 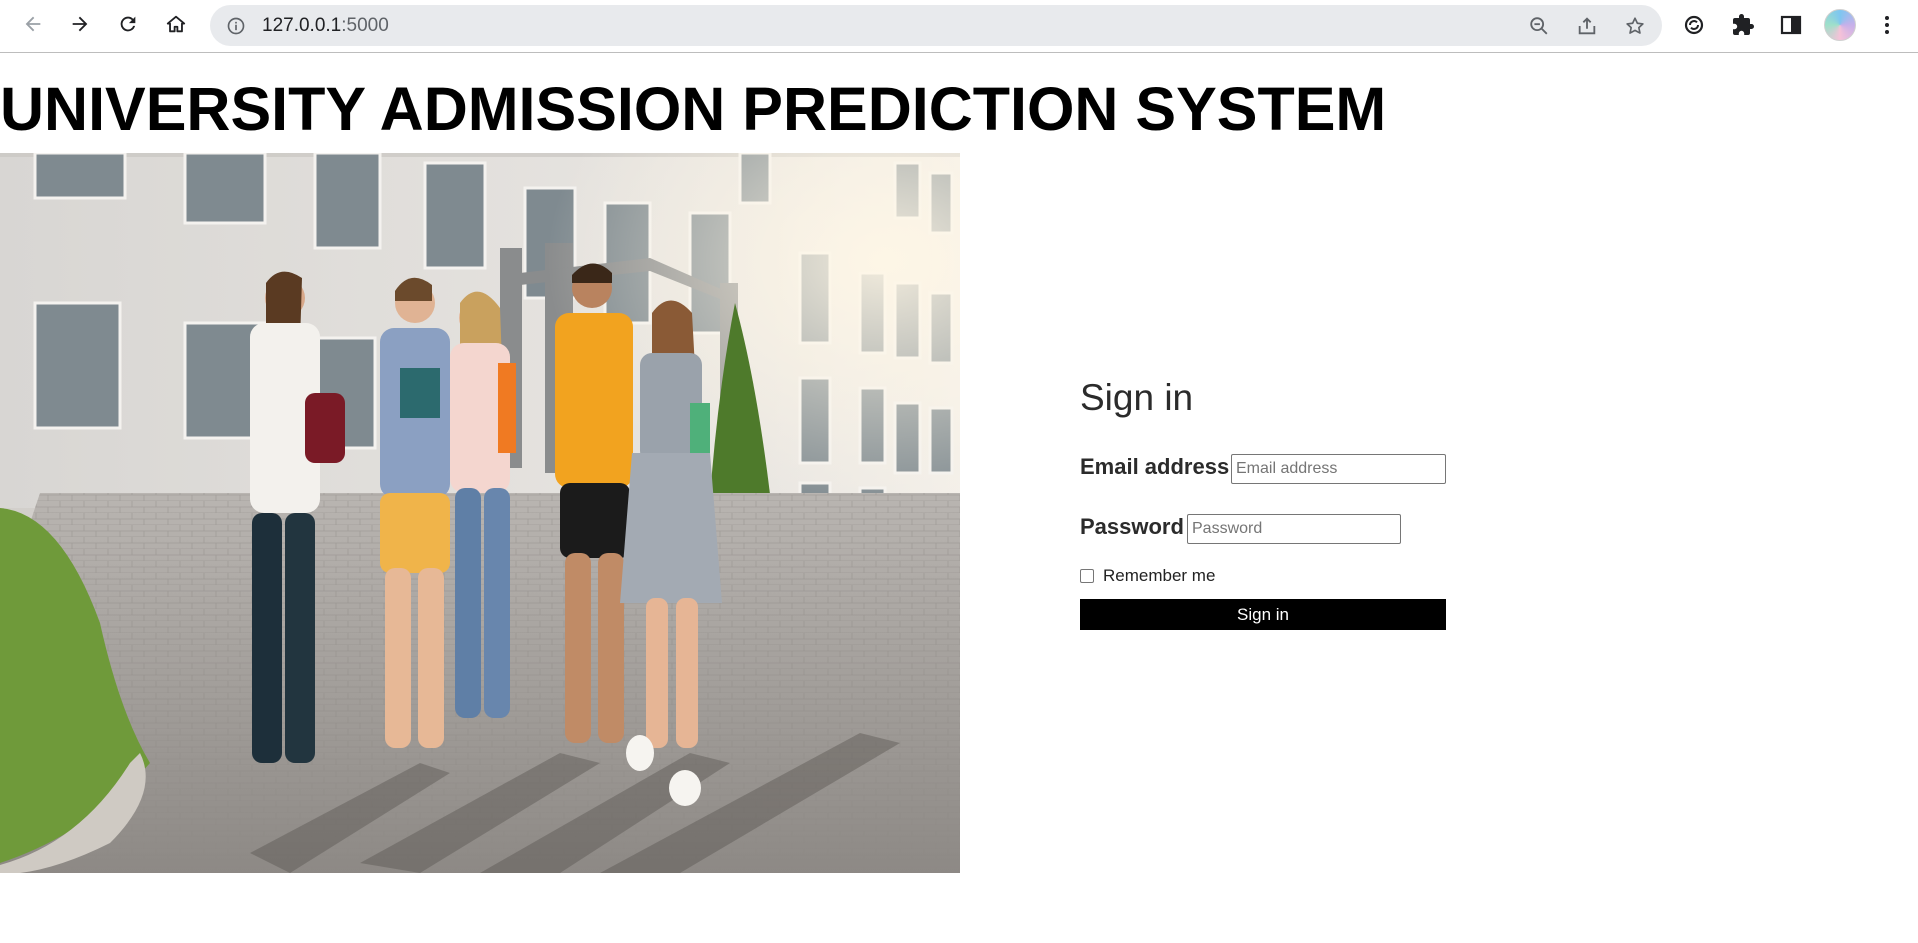 I want to click on remember-me-label: Remember me, so click(x=1159, y=575).